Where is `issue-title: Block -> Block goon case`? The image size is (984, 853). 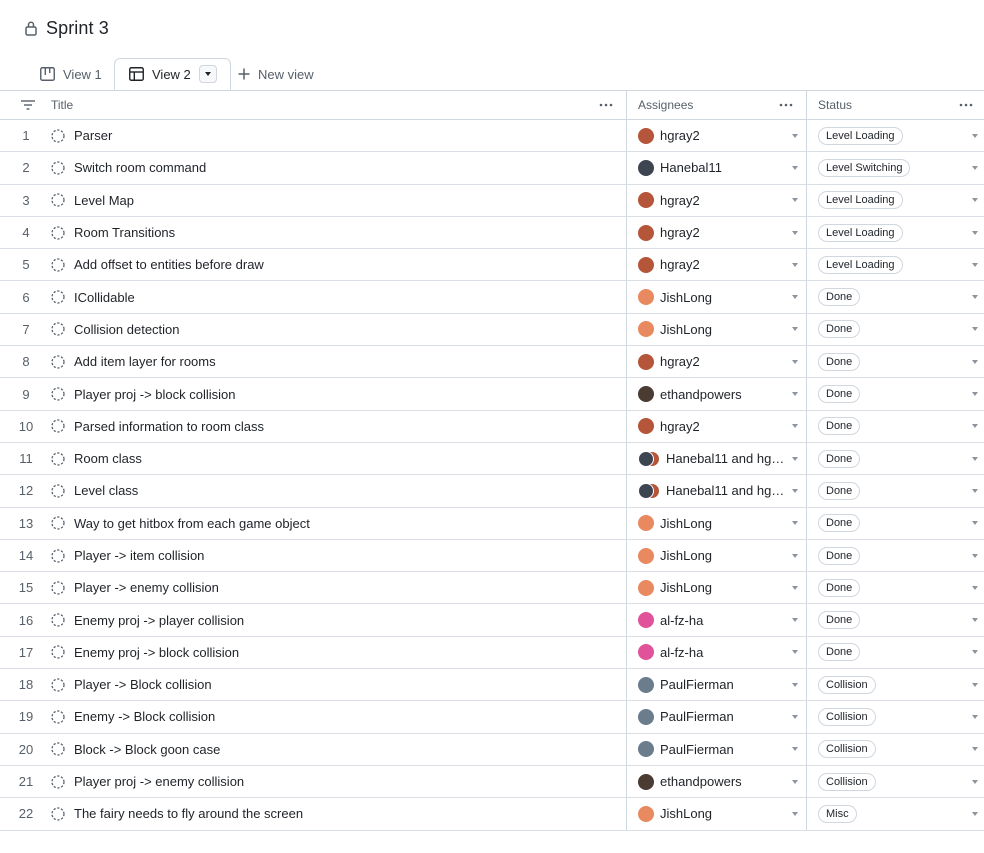
issue-title: Block -> Block goon case is located at coordinates (147, 749).